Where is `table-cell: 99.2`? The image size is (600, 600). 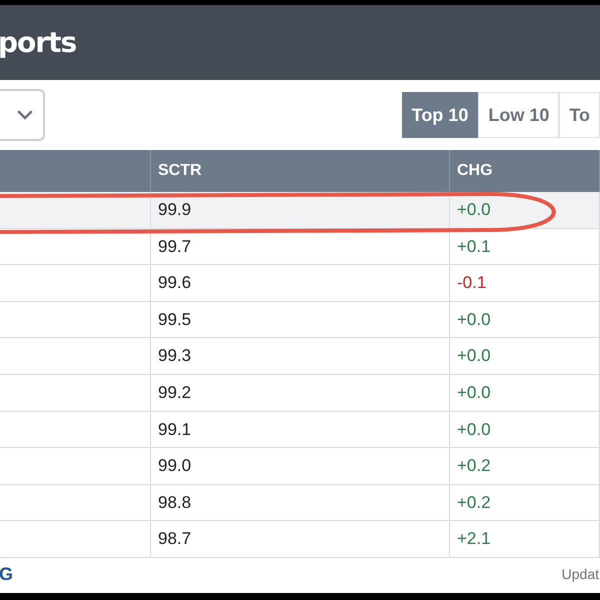
table-cell: 99.2 is located at coordinates (300, 393).